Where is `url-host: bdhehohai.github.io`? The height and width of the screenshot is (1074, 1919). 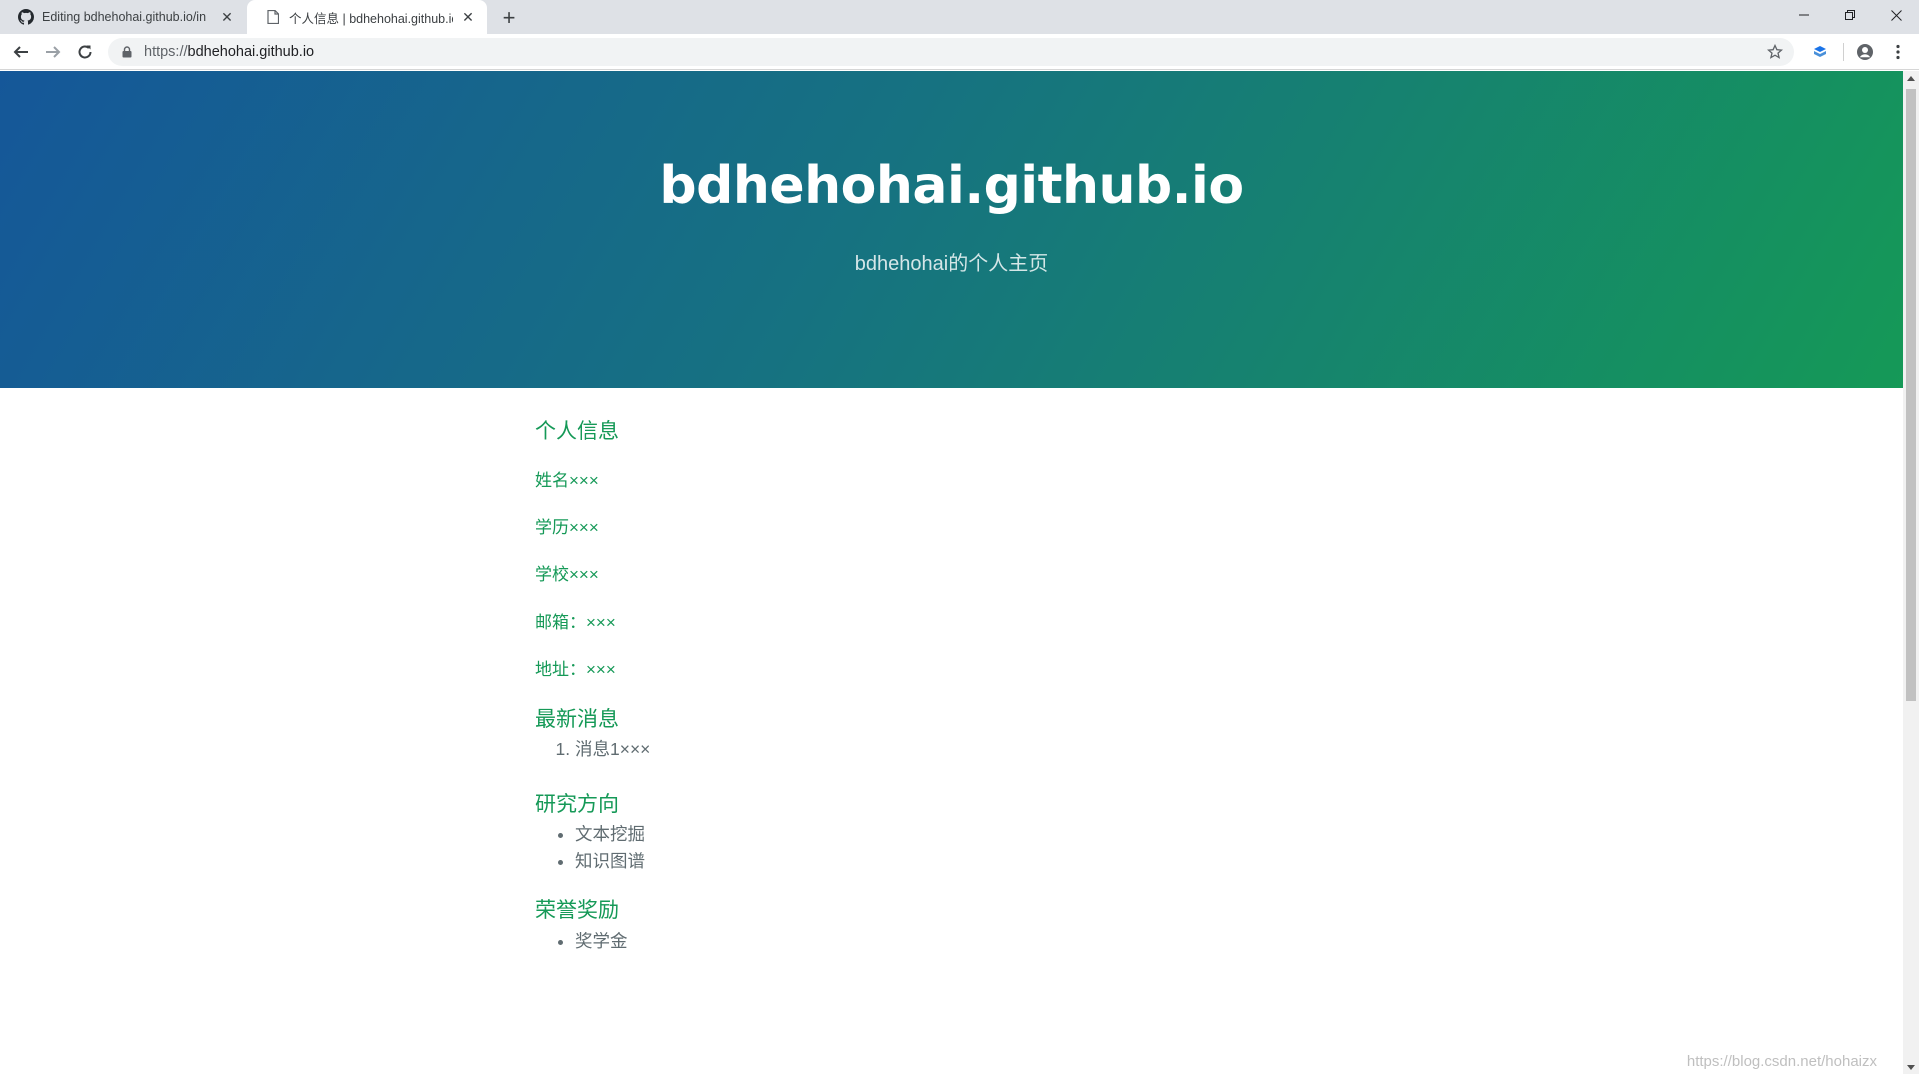
url-host: bdhehohai.github.io is located at coordinates (251, 52).